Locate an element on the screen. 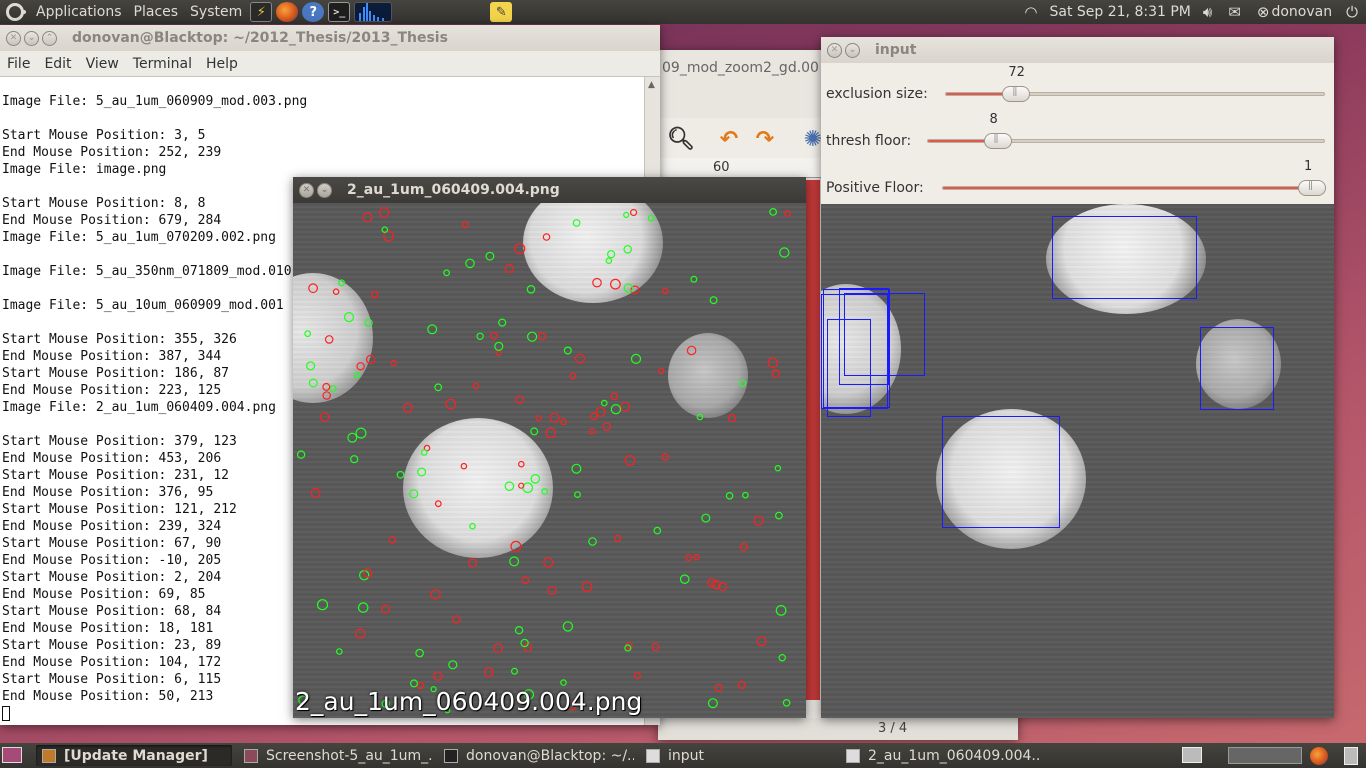 This screenshot has width=1366, height=768. menu-view: View is located at coordinates (102, 64).